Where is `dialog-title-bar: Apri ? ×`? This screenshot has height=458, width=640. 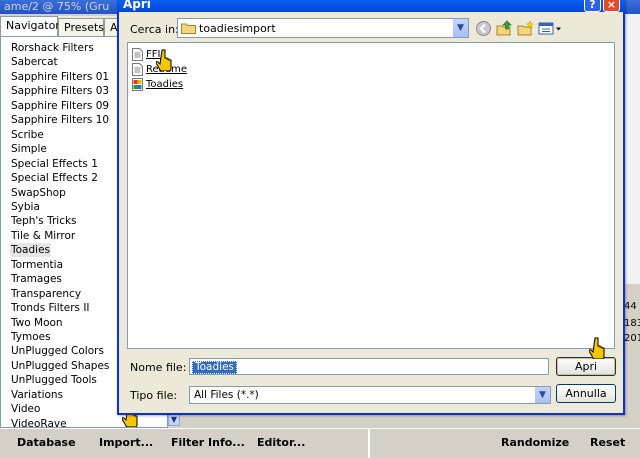 dialog-title-bar: Apri ? × is located at coordinates (371, 6).